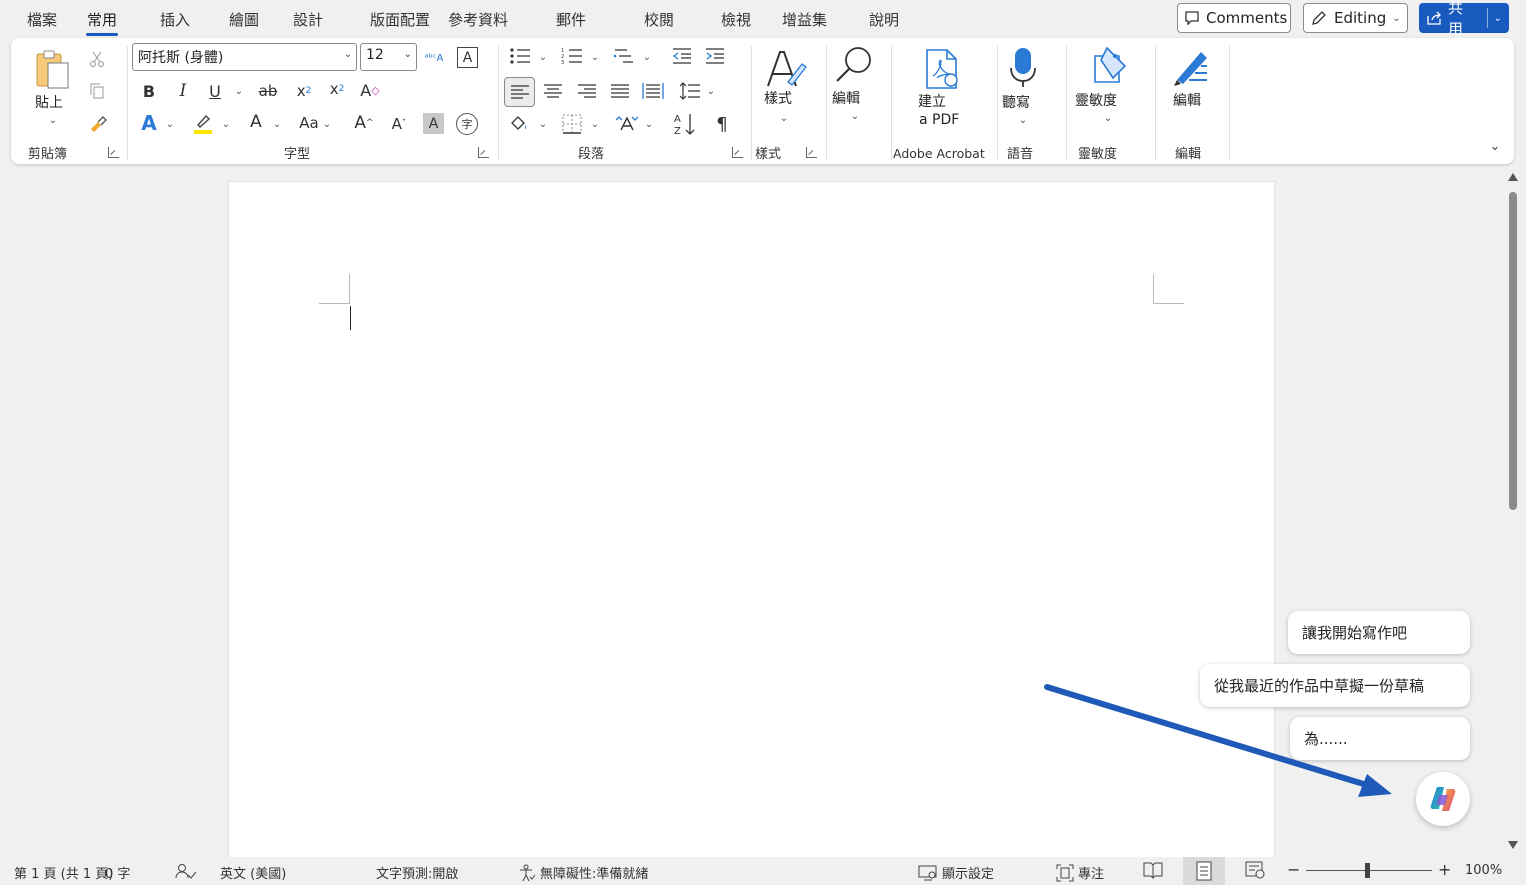  I want to click on align-right-icon, so click(587, 91).